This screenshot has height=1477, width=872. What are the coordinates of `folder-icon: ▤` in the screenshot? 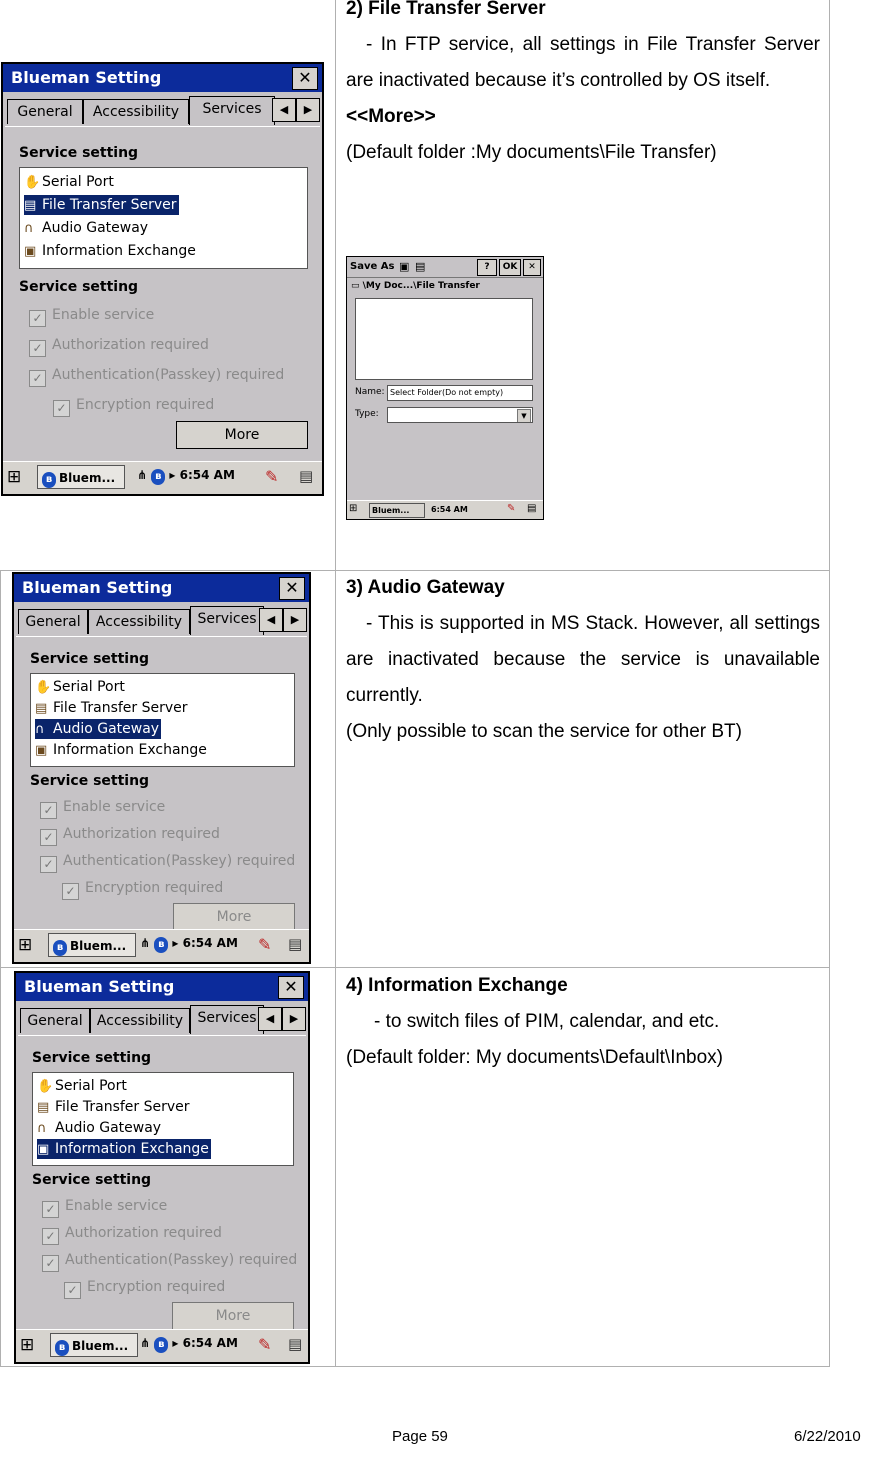 It's located at (30, 205).